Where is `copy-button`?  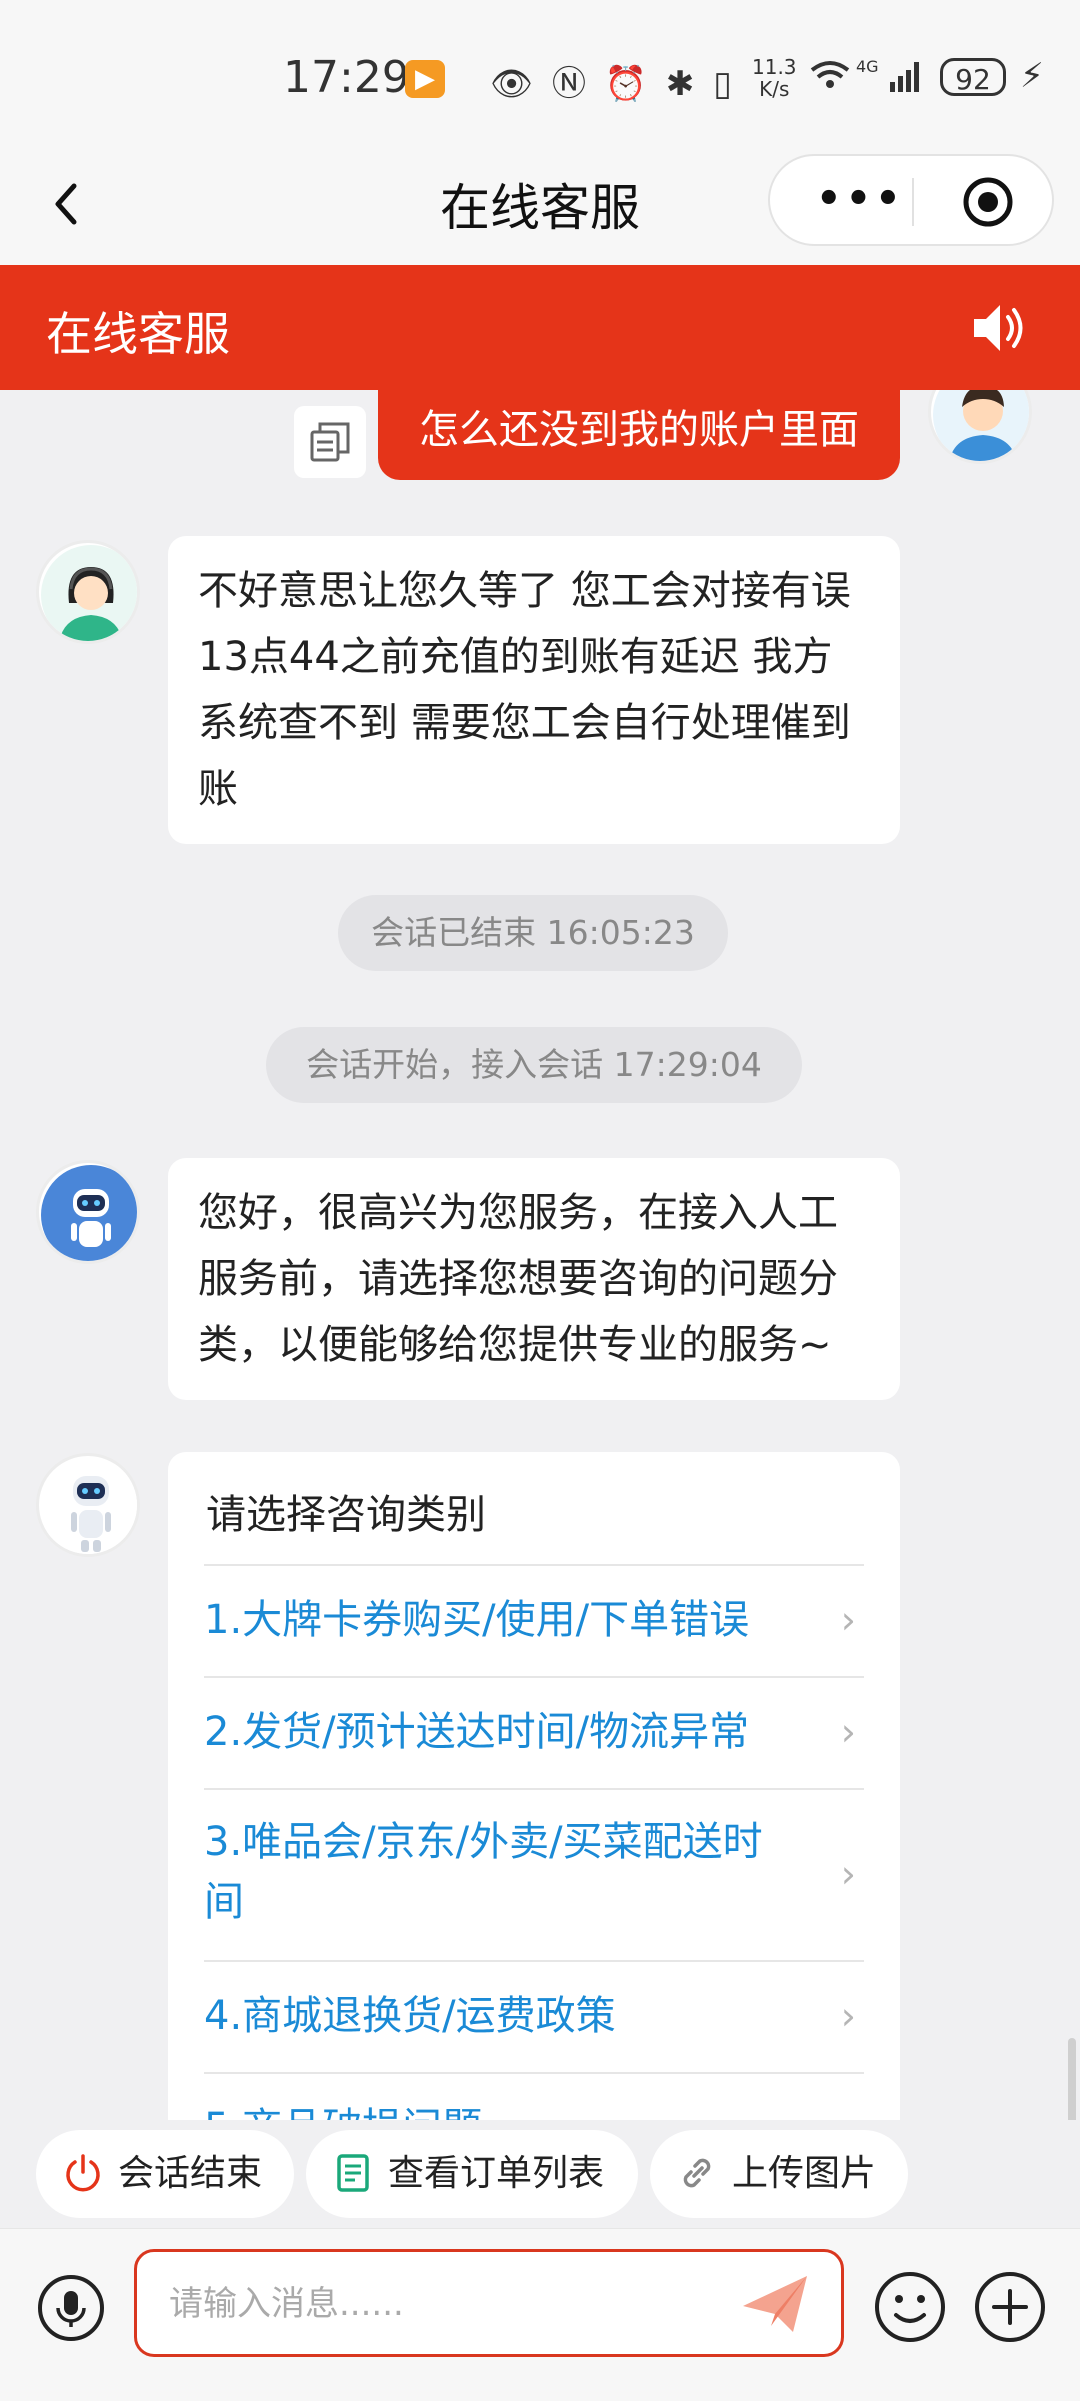
copy-button is located at coordinates (330, 442).